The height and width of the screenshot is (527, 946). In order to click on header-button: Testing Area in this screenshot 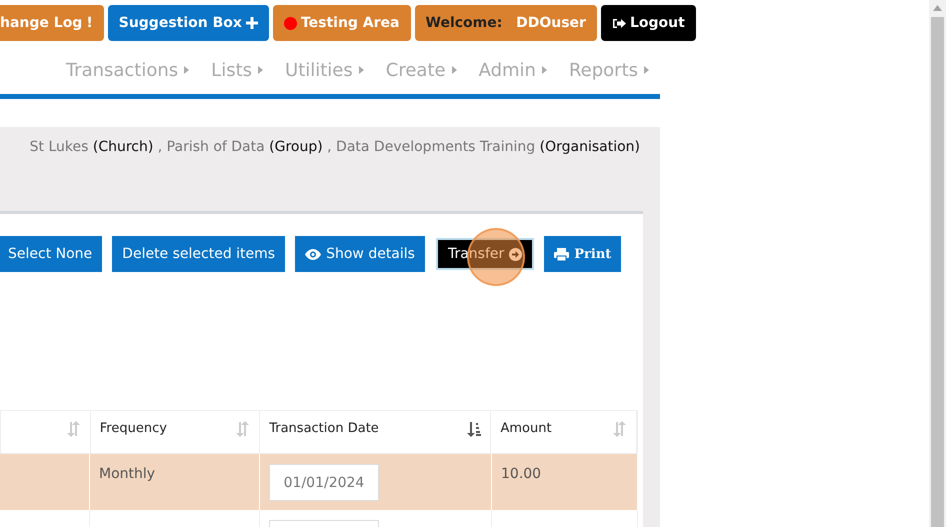, I will do `click(341, 23)`.